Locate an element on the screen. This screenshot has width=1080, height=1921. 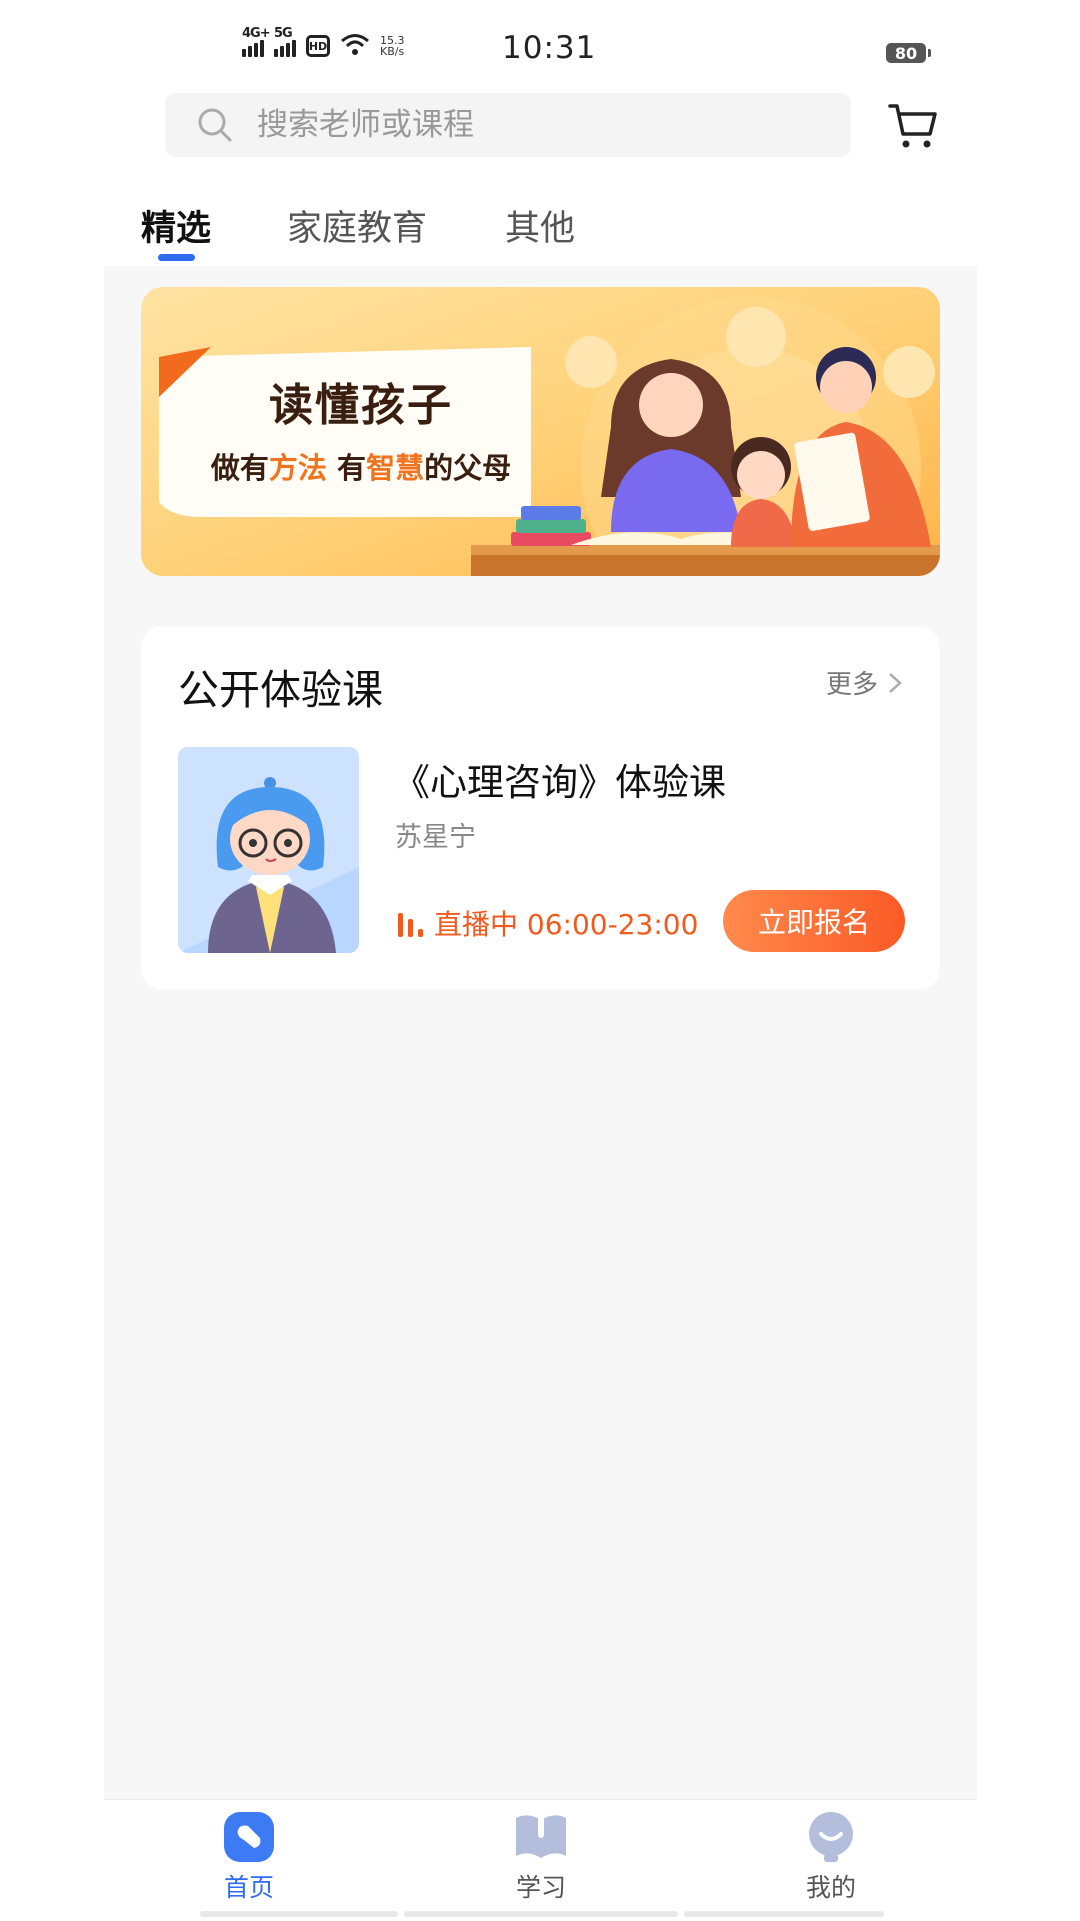
signal-5g-icon: 5G is located at coordinates (285, 41).